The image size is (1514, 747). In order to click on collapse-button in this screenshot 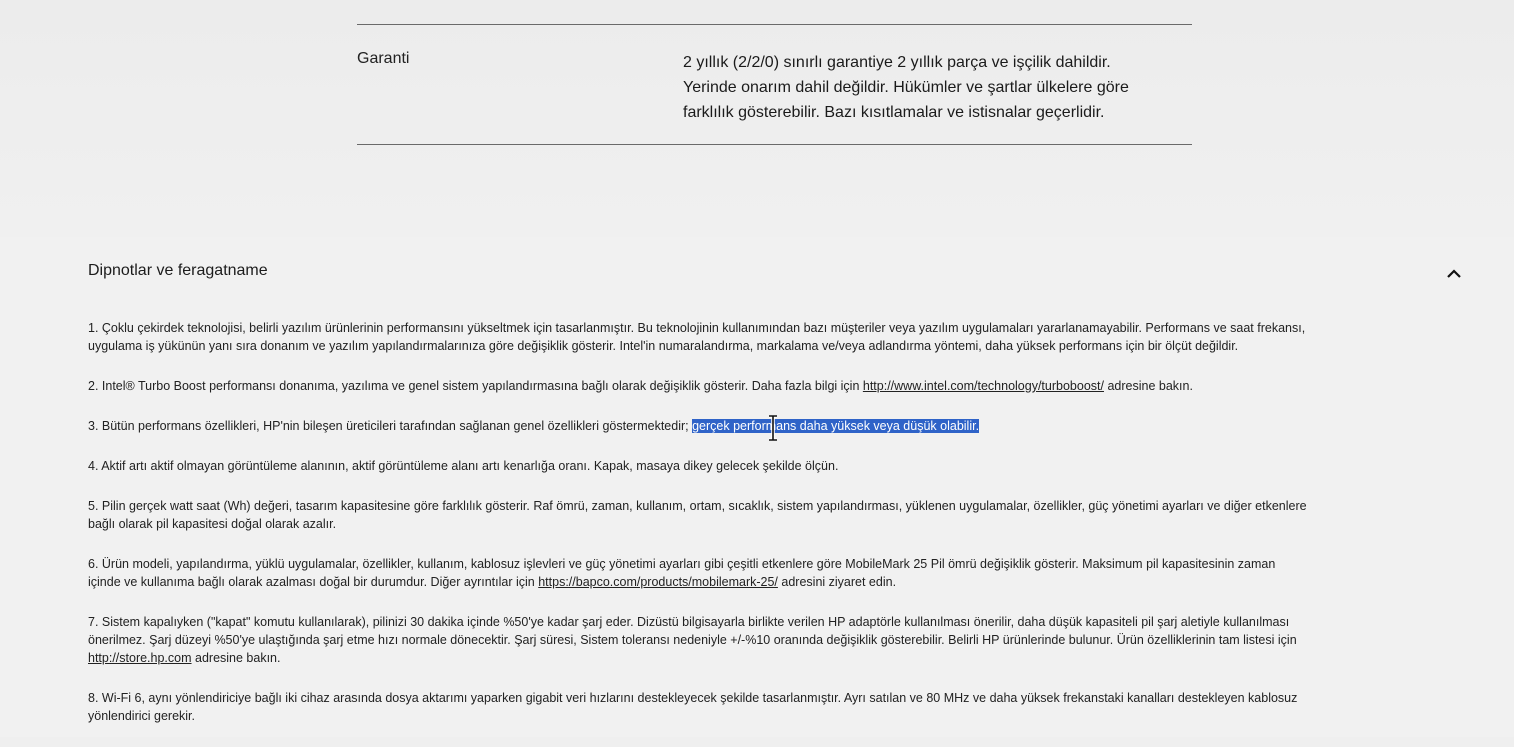, I will do `click(1454, 273)`.